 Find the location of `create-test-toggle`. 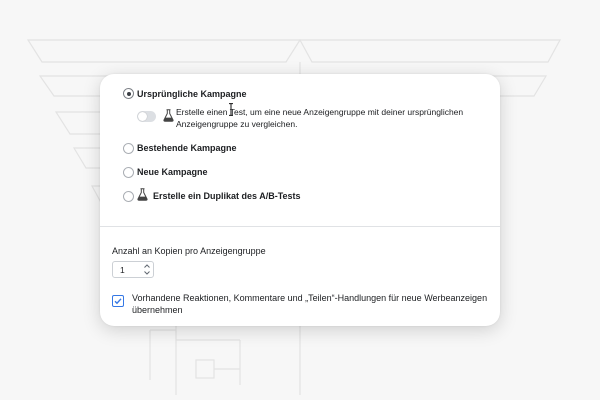

create-test-toggle is located at coordinates (146, 116).